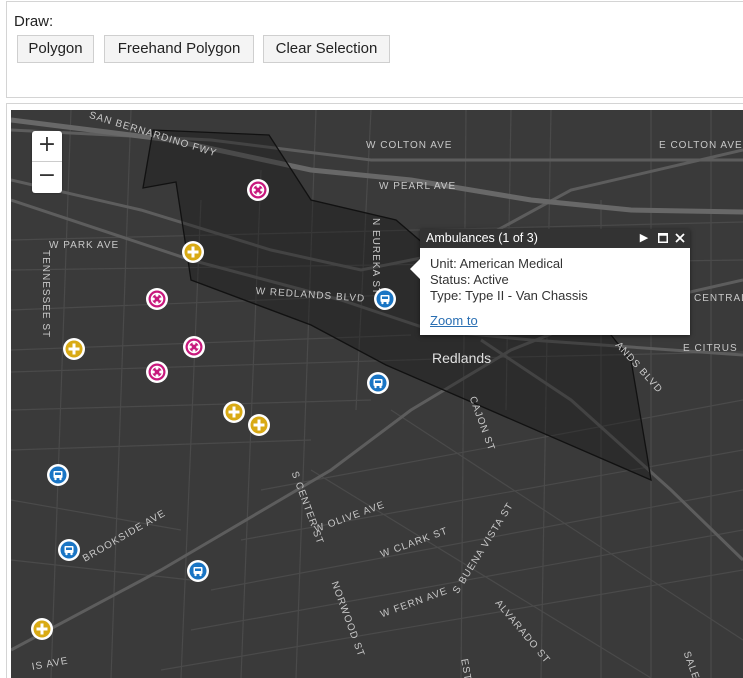 Image resolution: width=743 pixels, height=678 pixels. What do you see at coordinates (462, 358) in the screenshot?
I see `city-label: Redlands` at bounding box center [462, 358].